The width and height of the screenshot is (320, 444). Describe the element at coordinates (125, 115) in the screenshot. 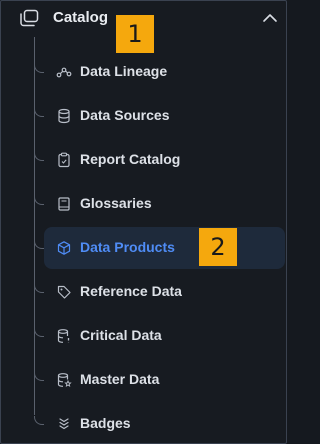

I see `nav-item-label: Data Sources` at that location.